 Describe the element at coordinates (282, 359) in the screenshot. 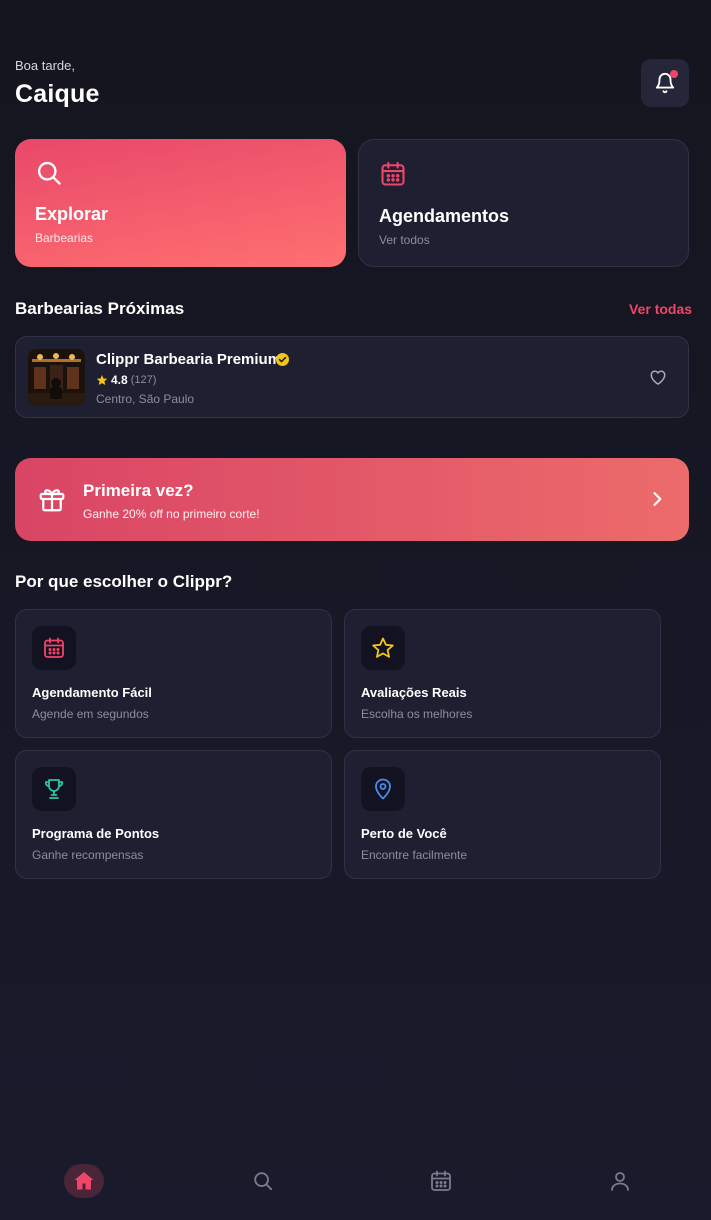

I see `verified-badge-icon` at that location.